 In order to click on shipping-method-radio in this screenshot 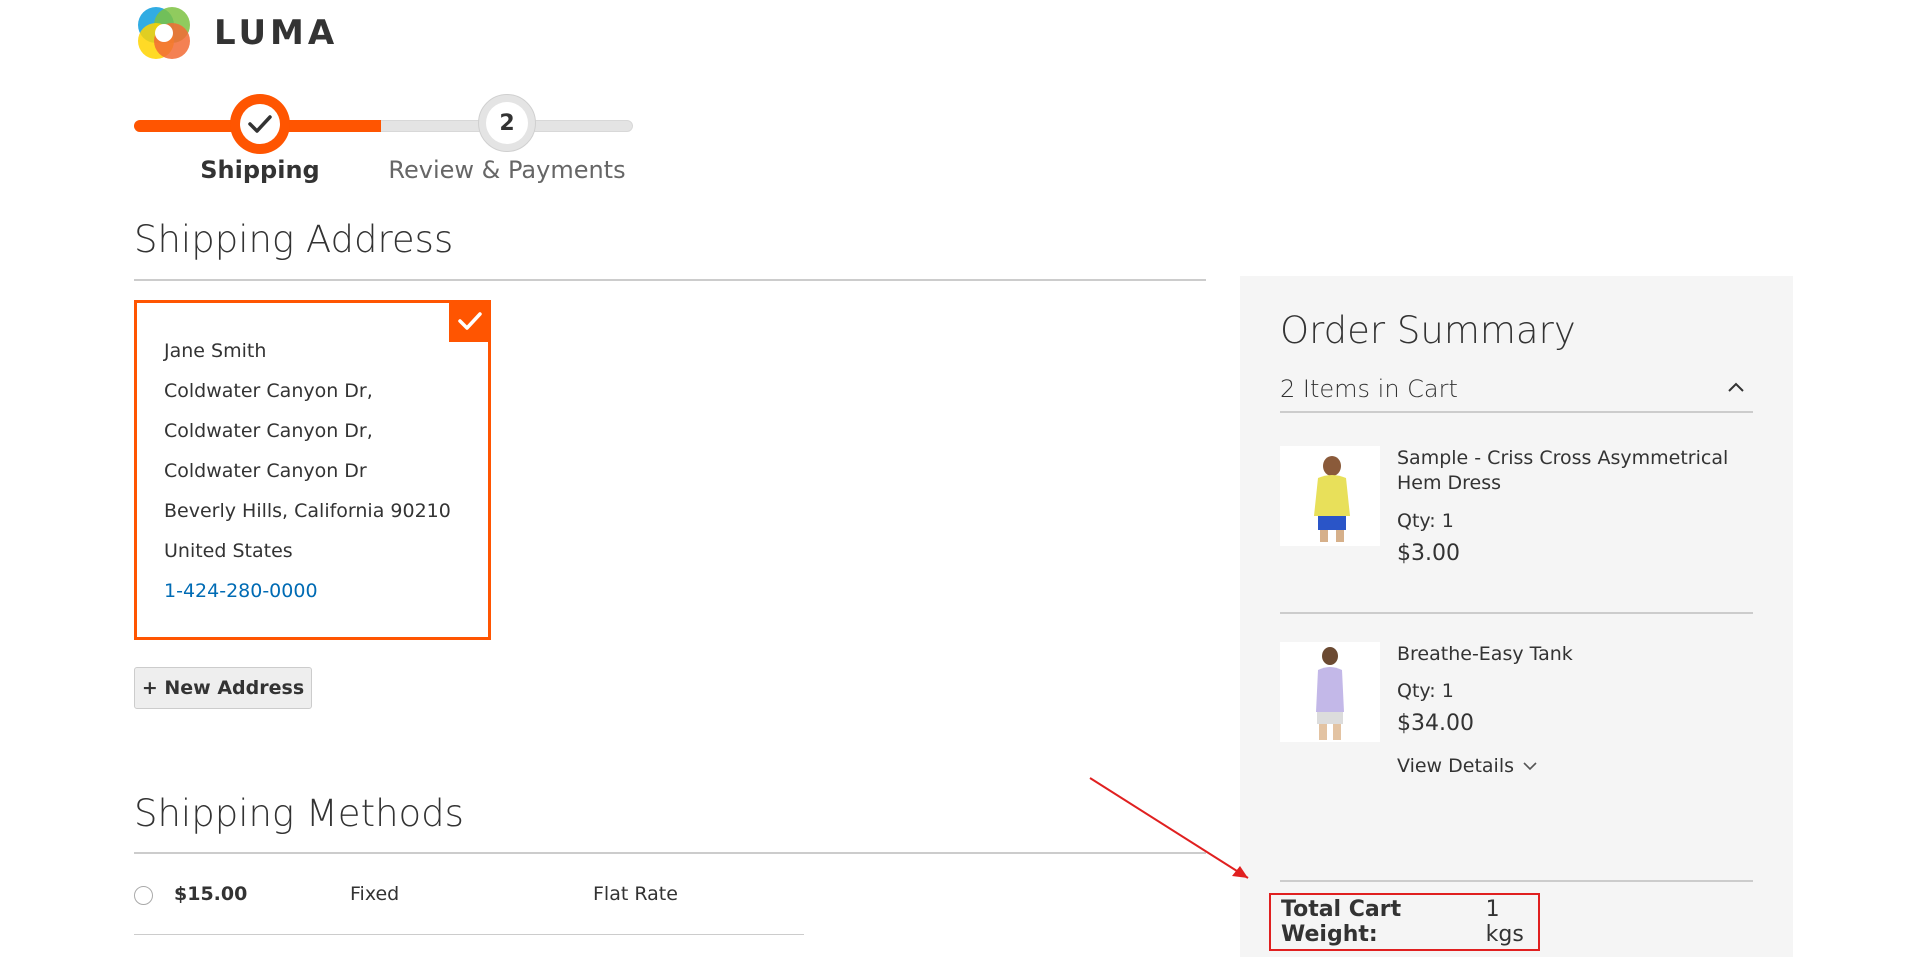, I will do `click(143, 895)`.